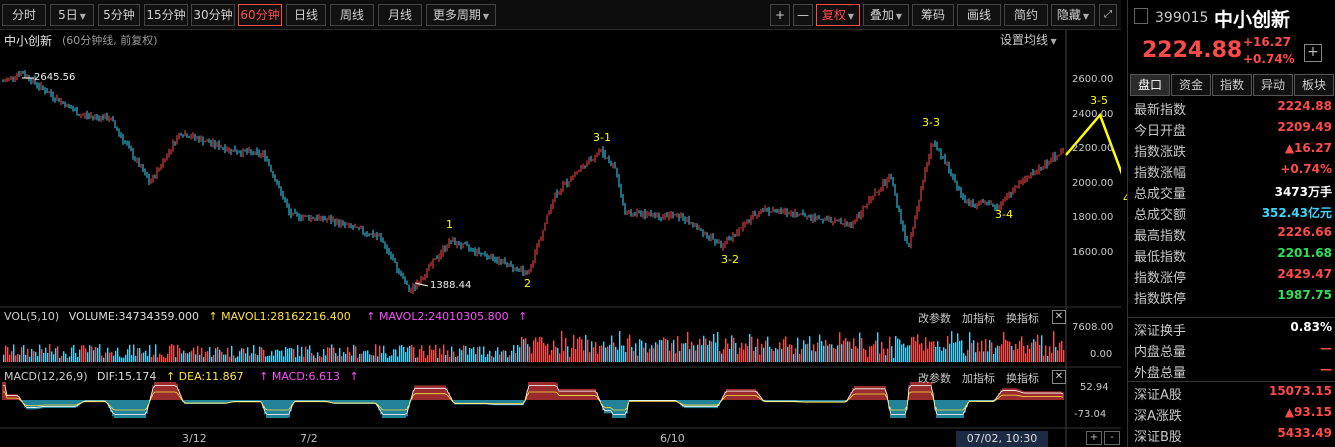 The width and height of the screenshot is (1335, 447). Describe the element at coordinates (1191, 85) in the screenshot. I see `tab-funds: 资金` at that location.